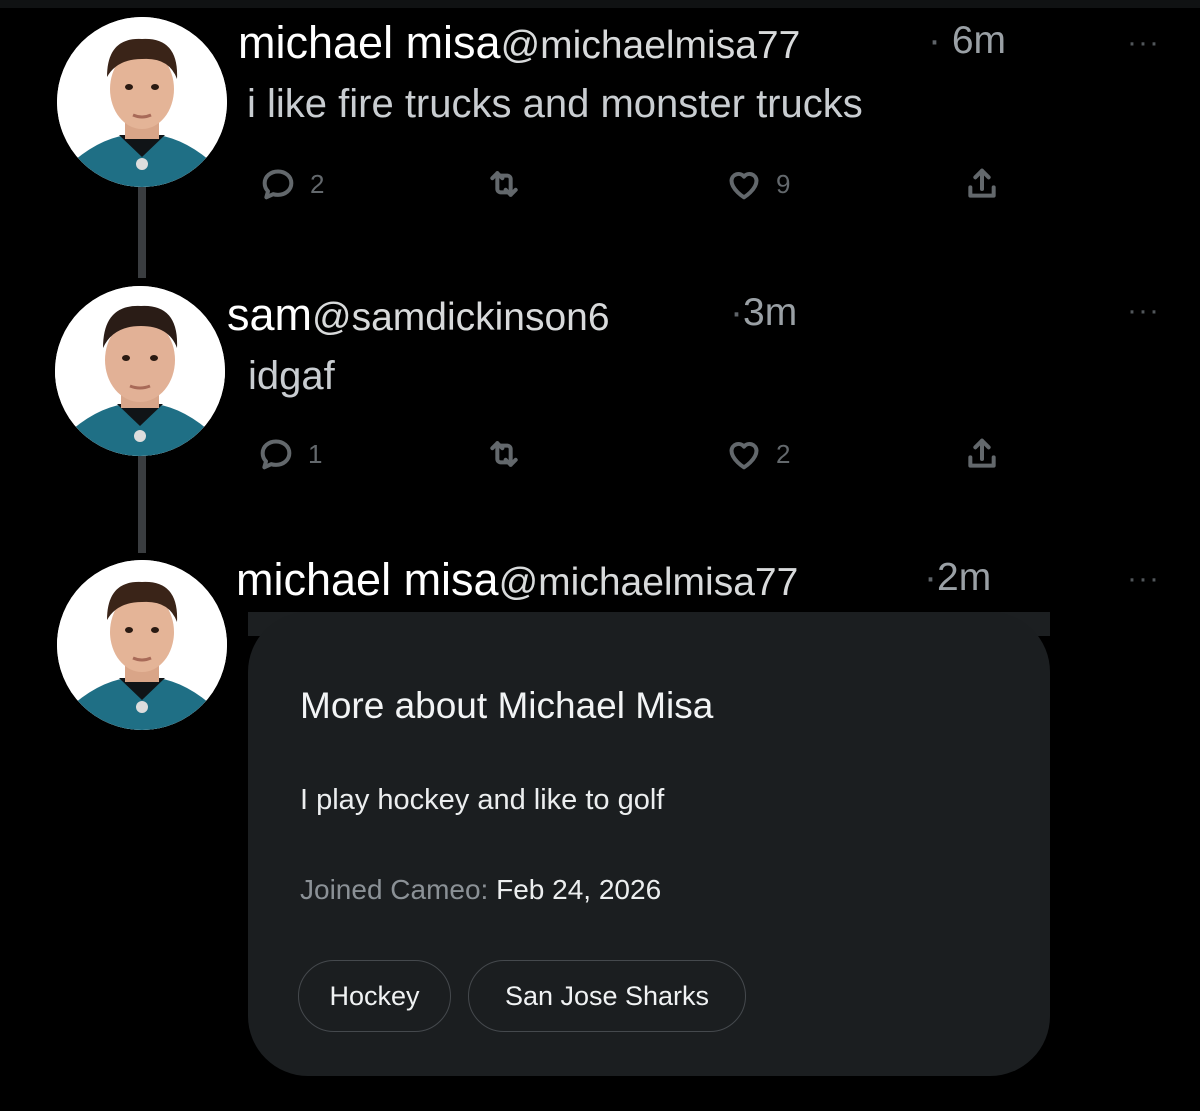 The image size is (1200, 1111). Describe the element at coordinates (315, 453) in the screenshot. I see `reply-count: 1` at that location.